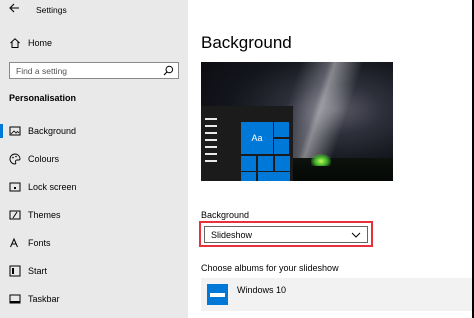 This screenshot has height=318, width=474. I want to click on search-icon, so click(168, 70).